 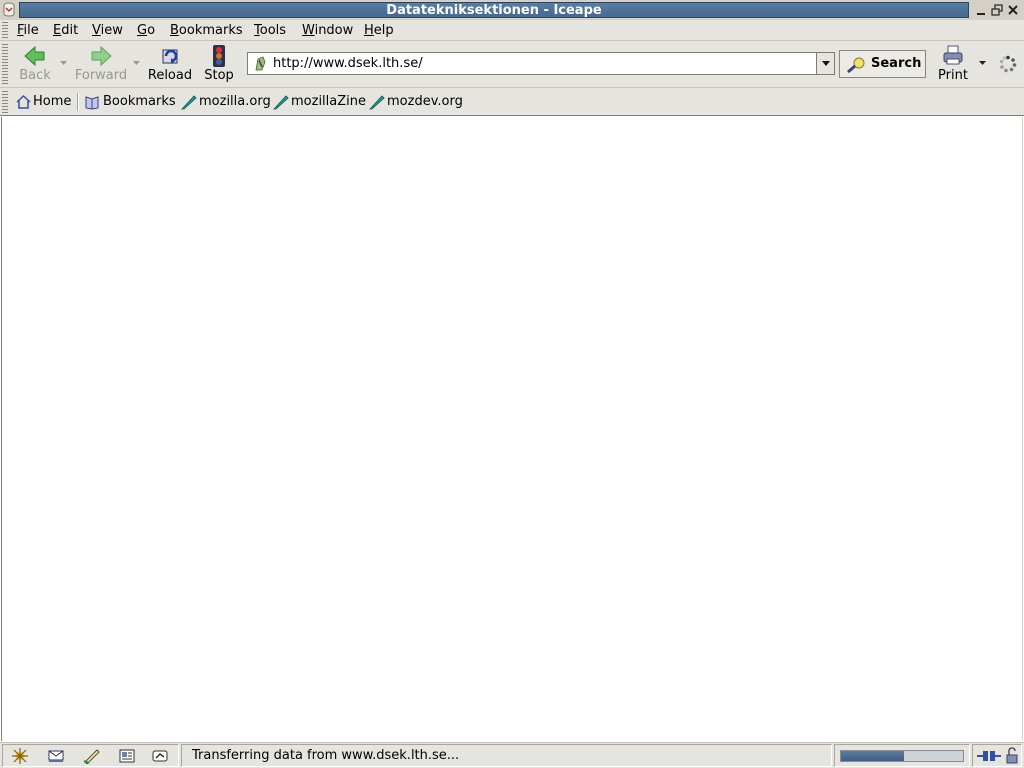 I want to click on toolbar-separator, so click(x=78, y=102).